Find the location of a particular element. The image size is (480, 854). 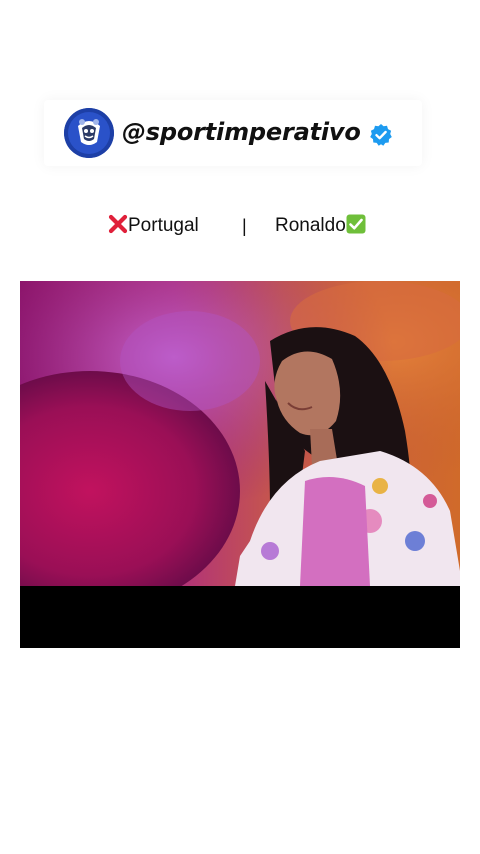

check-mark-icon is located at coordinates (356, 224).